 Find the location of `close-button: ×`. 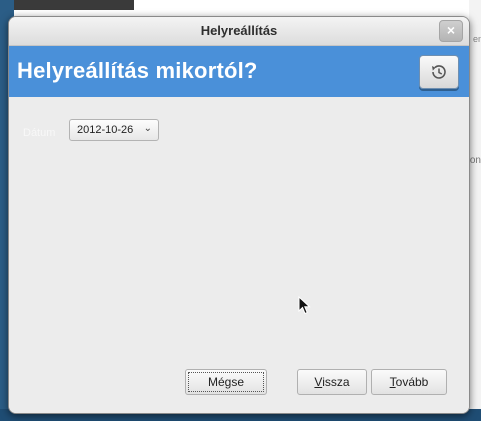

close-button: × is located at coordinates (451, 31).